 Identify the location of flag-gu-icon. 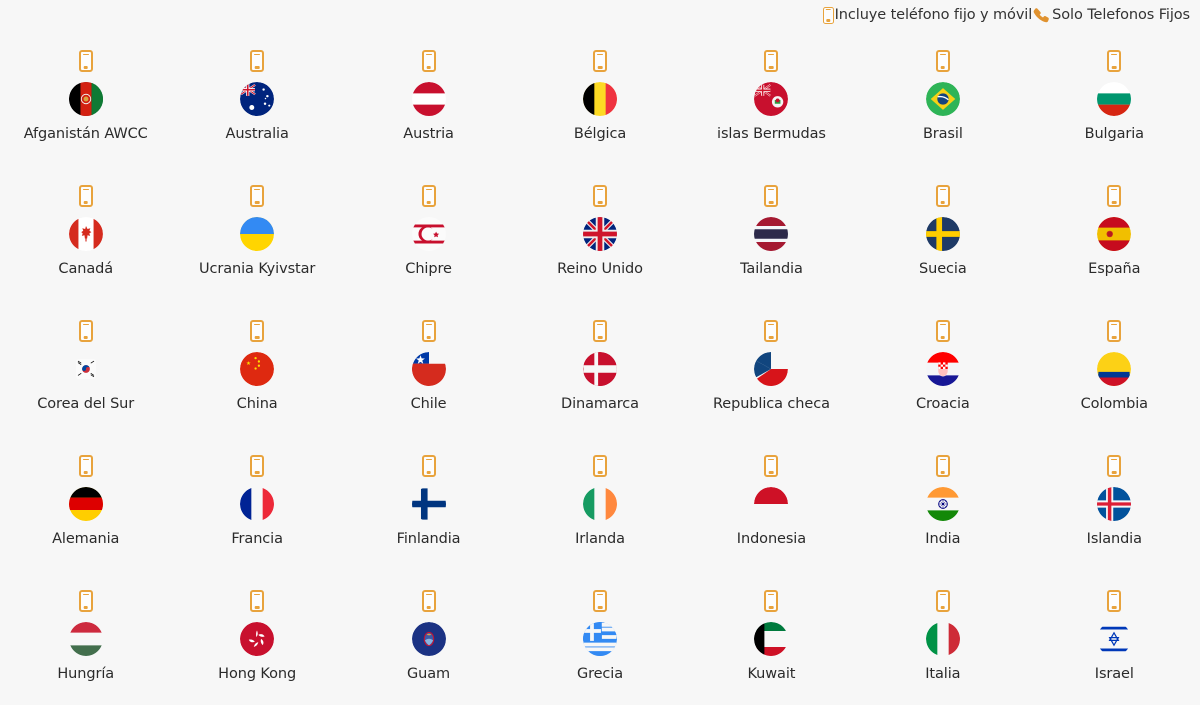
(428, 639).